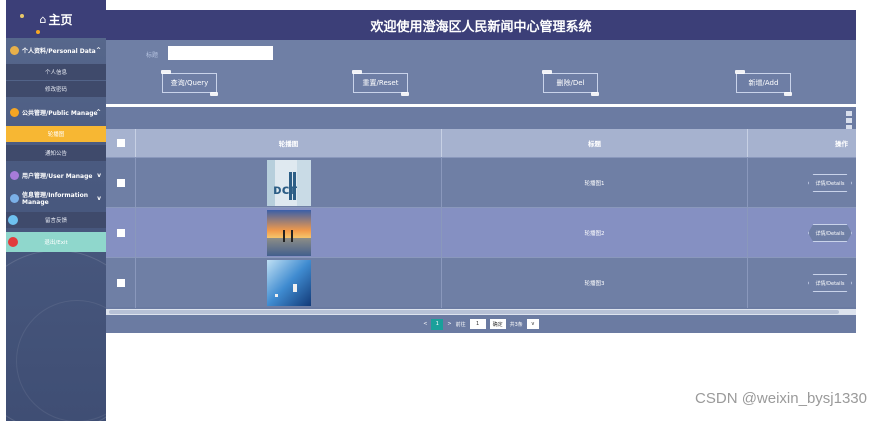 This screenshot has height=421, width=879. I want to click on table-row: 轮播图3 详情/Details, so click(481, 282).